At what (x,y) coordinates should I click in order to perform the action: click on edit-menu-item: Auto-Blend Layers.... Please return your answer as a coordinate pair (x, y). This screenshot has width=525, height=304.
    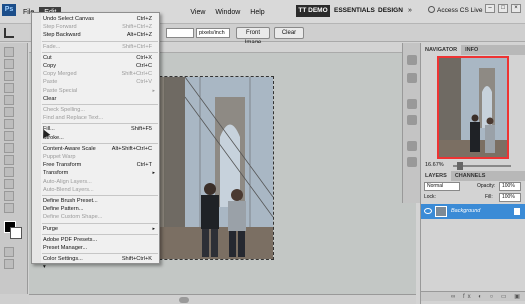
    Looking at the image, I should click on (95, 190).